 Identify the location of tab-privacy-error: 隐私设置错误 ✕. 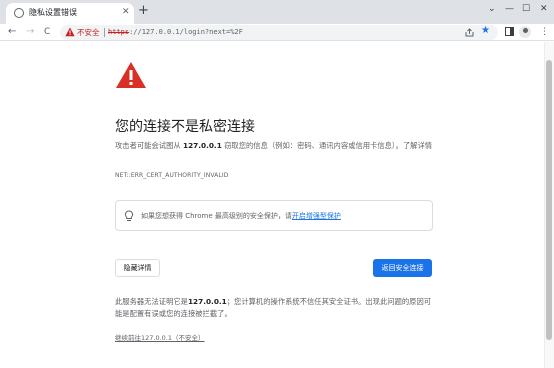
(70, 13).